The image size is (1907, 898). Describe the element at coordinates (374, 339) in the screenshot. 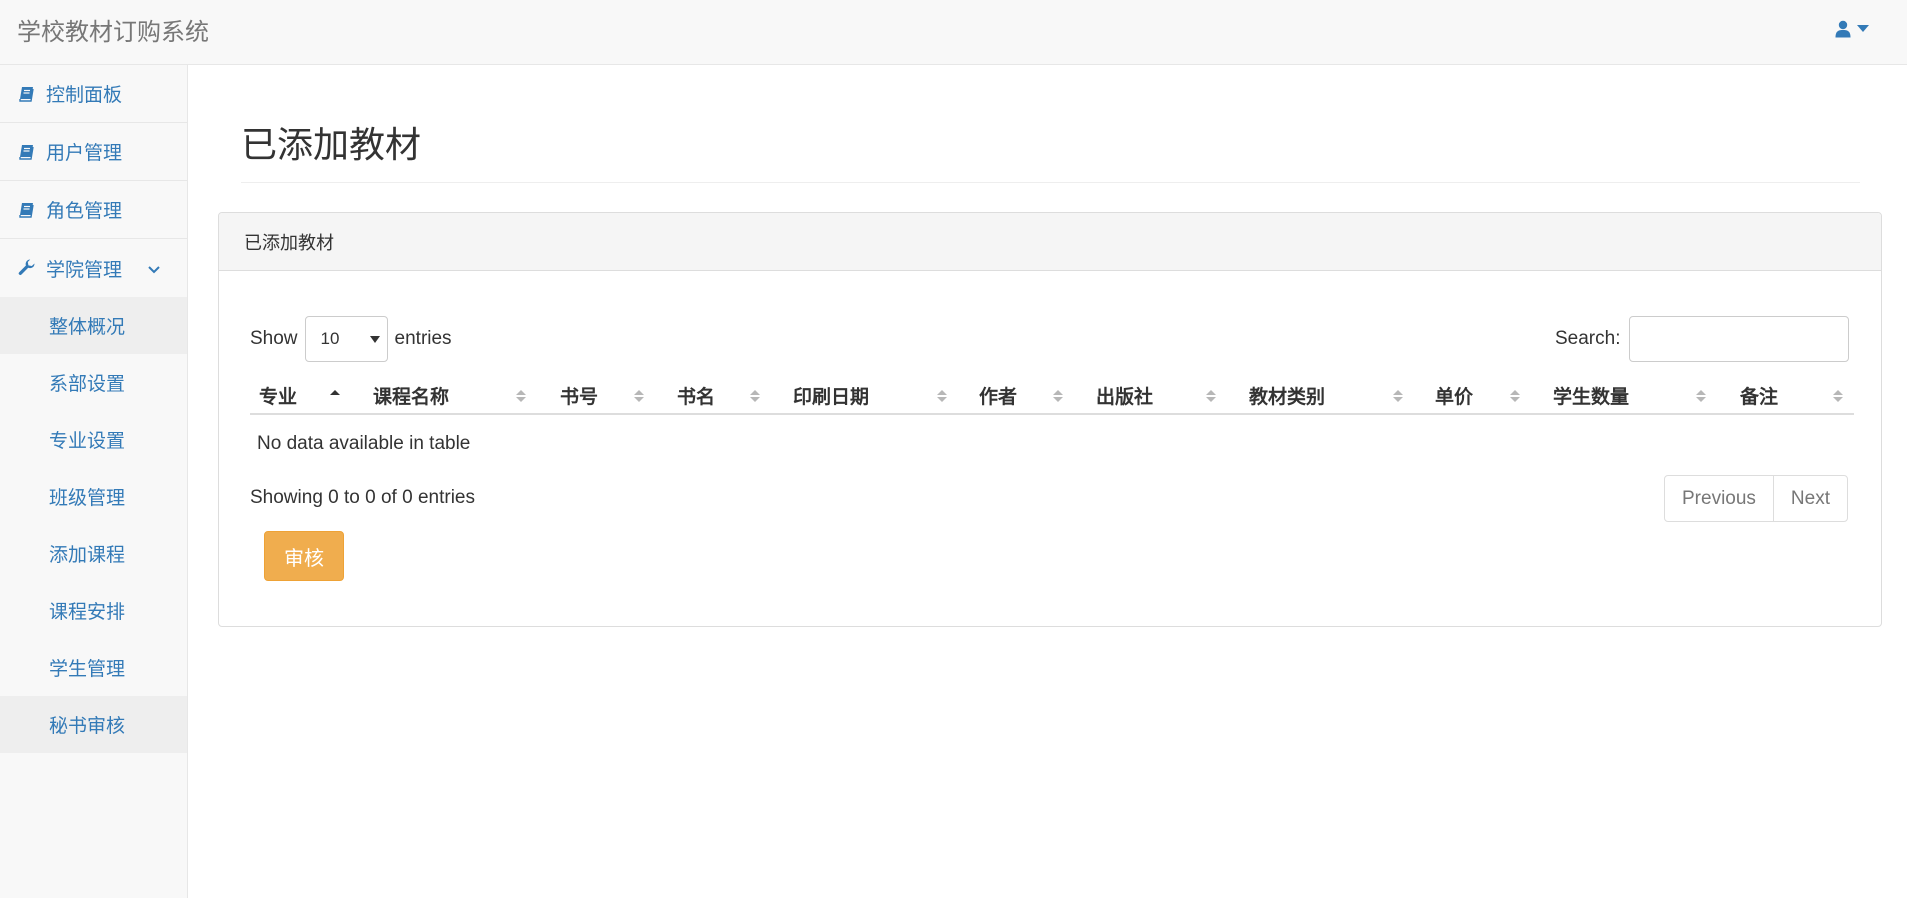

I see `select-arrow-icon` at that location.